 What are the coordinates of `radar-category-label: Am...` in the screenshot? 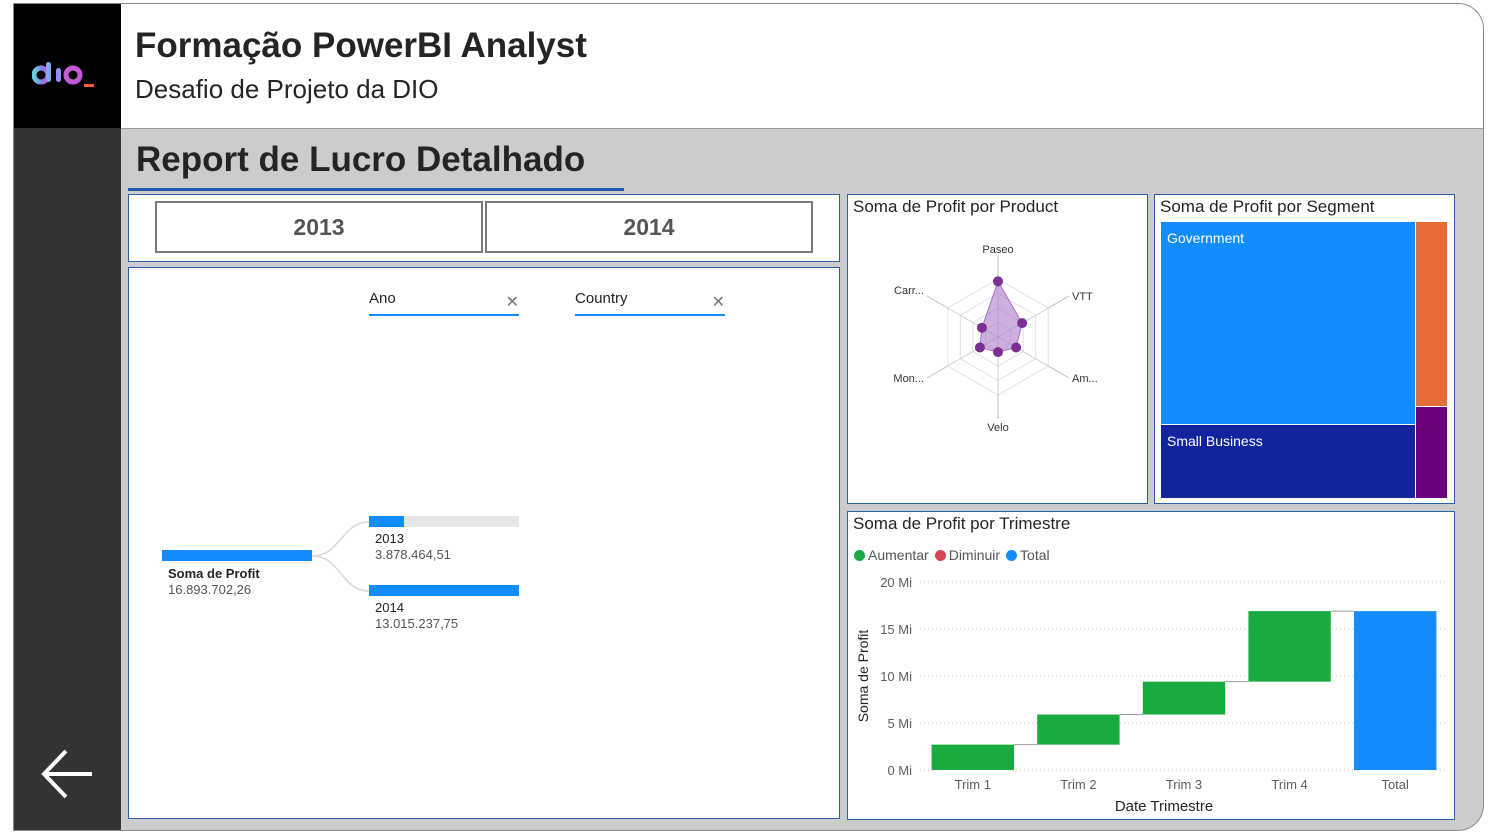 It's located at (1085, 379).